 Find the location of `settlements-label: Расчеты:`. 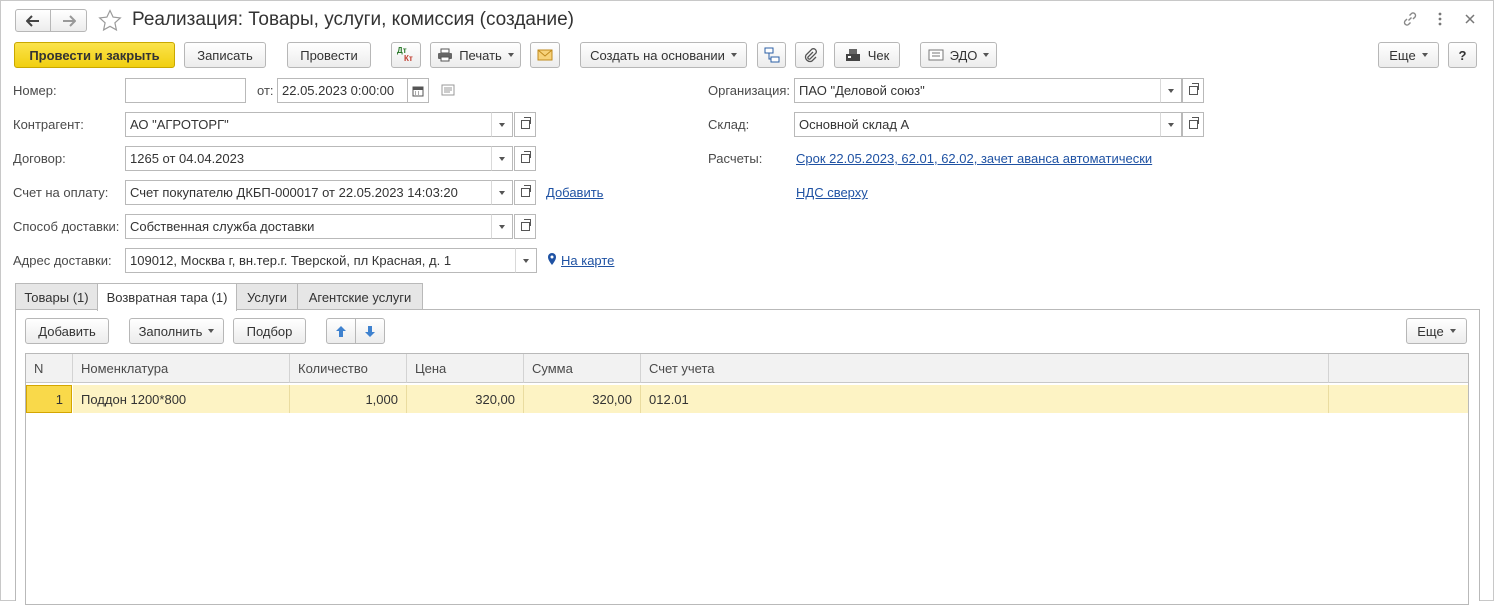

settlements-label: Расчеты: is located at coordinates (735, 158).